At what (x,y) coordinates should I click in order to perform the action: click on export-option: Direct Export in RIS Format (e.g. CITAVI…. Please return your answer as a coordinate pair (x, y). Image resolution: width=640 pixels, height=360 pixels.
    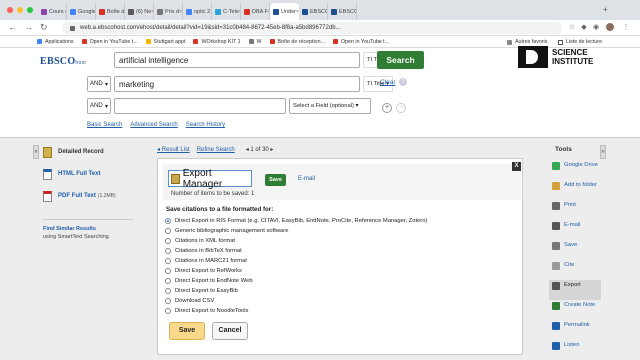
    Looking at the image, I should click on (296, 221).